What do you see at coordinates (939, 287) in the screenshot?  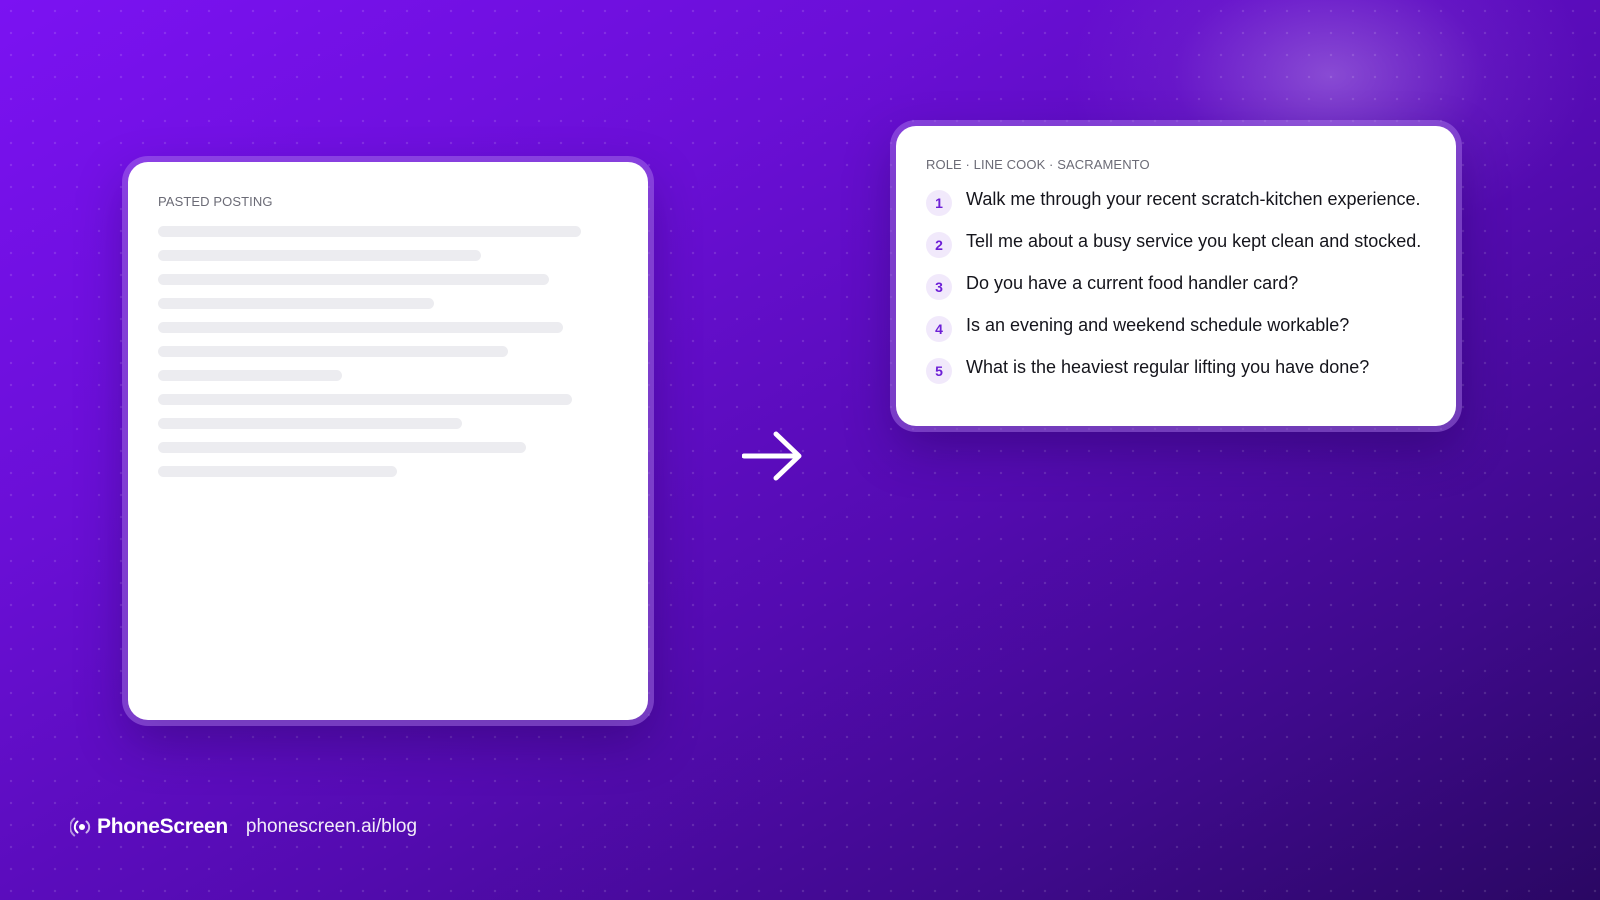 I see `question-number-badge: 3` at bounding box center [939, 287].